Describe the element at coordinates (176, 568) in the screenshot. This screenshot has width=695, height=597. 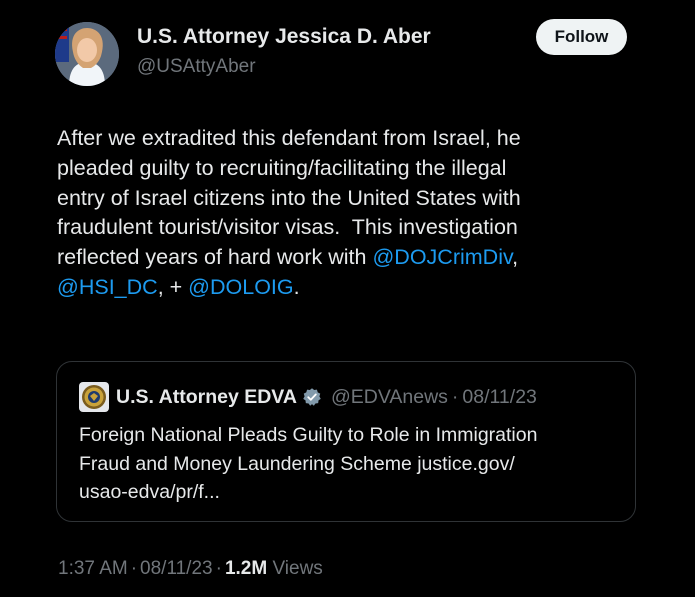
I see `tweet-date: 08/11/23` at that location.